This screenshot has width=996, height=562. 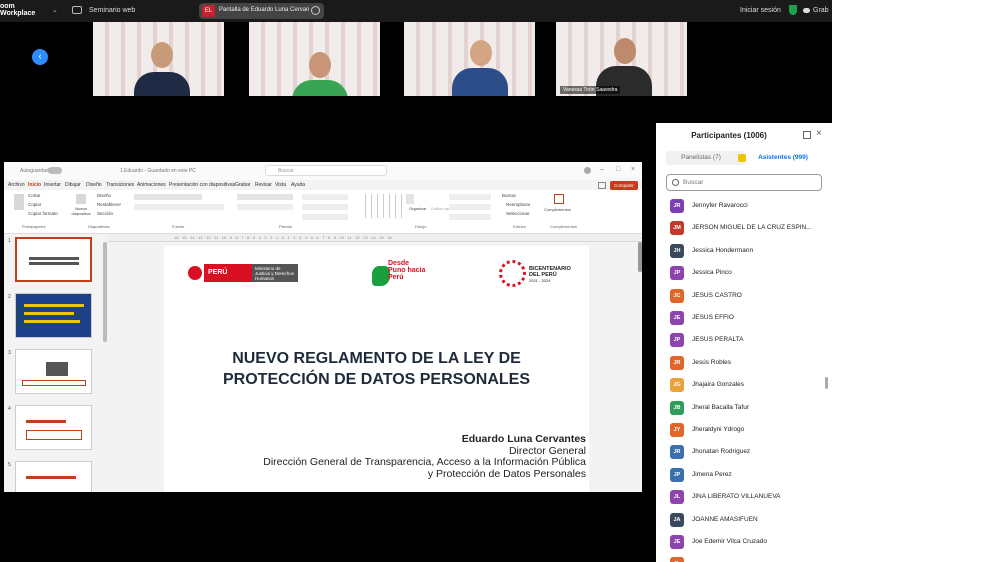 I want to click on participant-list-scrollbar, so click(x=826, y=383).